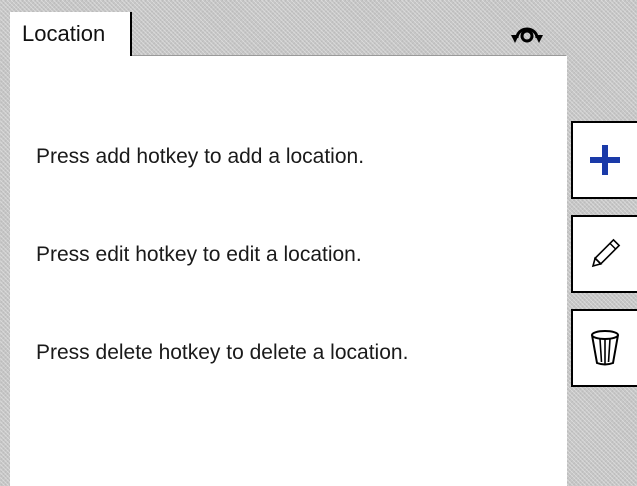 This screenshot has height=486, width=637. I want to click on add-hotkey-button, so click(604, 160).